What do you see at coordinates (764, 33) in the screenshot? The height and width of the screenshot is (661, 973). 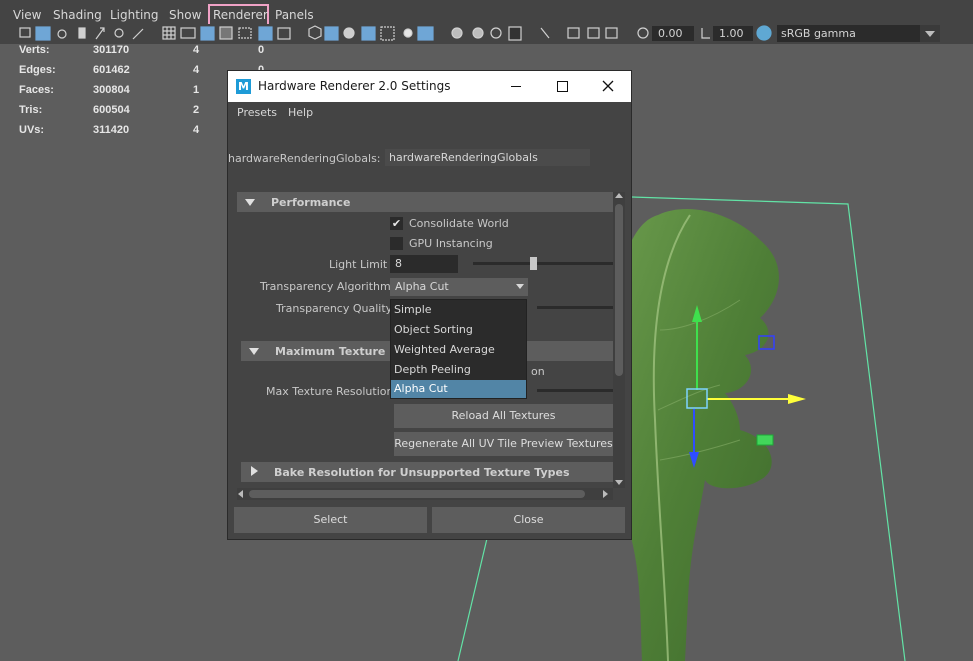 I see `color-management-icon` at bounding box center [764, 33].